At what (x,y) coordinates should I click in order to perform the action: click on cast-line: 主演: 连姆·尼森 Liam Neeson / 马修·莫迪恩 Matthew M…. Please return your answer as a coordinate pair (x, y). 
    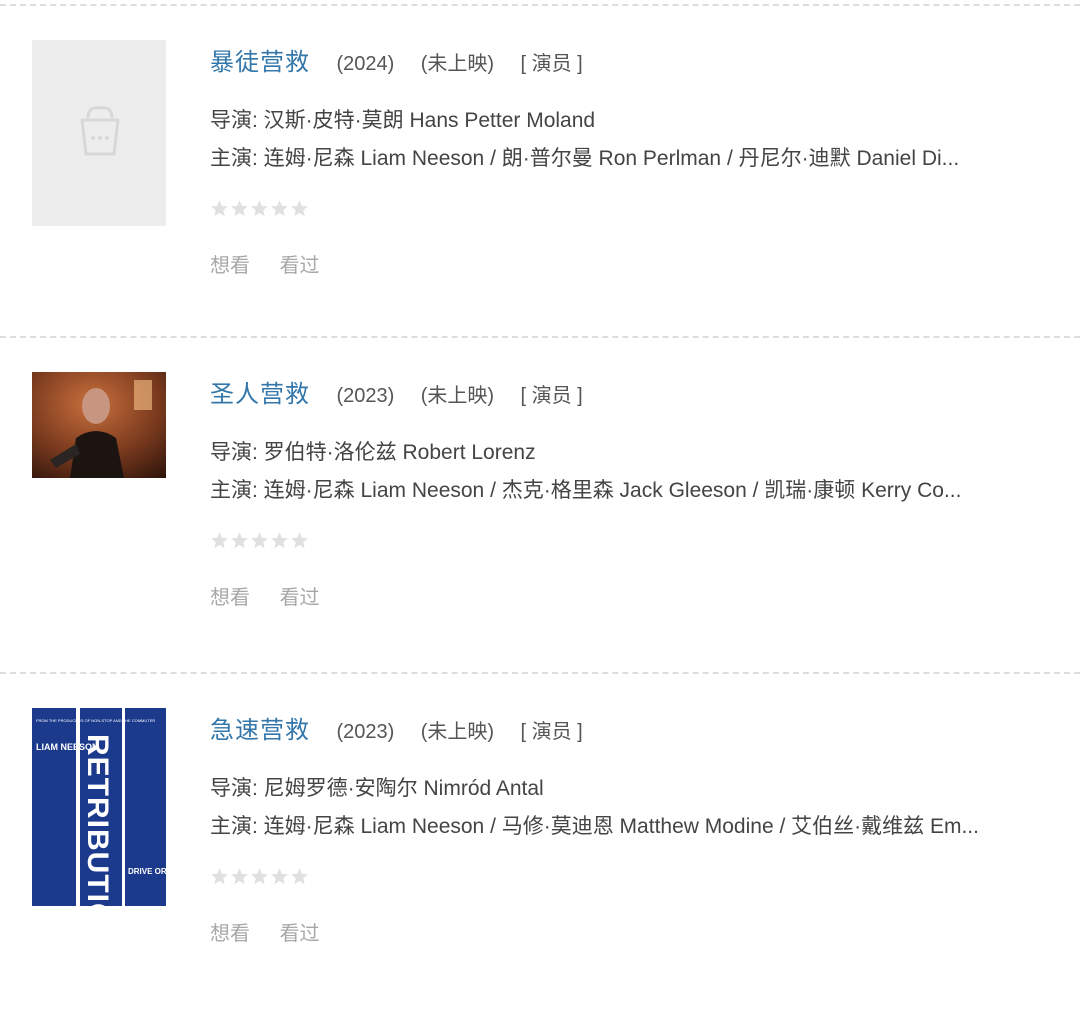
    Looking at the image, I should click on (594, 826).